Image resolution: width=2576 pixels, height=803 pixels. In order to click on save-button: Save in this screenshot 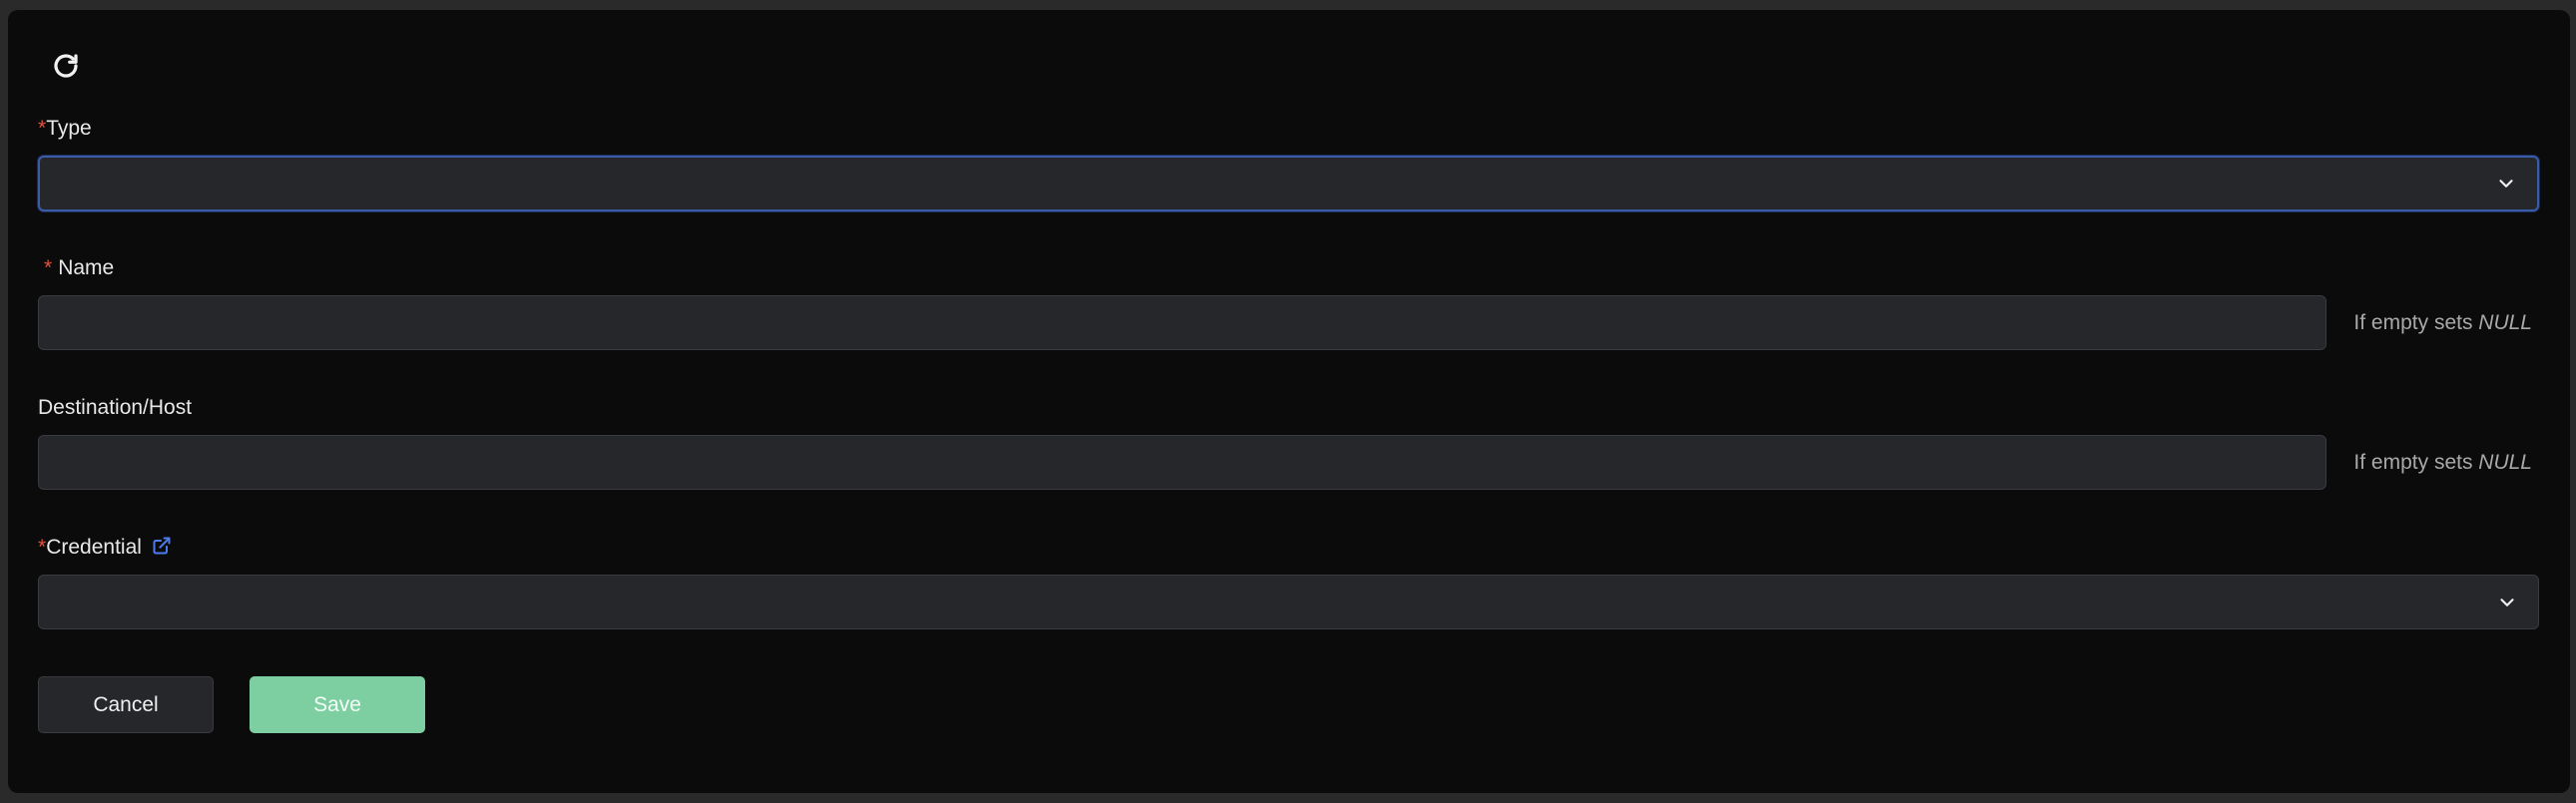, I will do `click(338, 704)`.